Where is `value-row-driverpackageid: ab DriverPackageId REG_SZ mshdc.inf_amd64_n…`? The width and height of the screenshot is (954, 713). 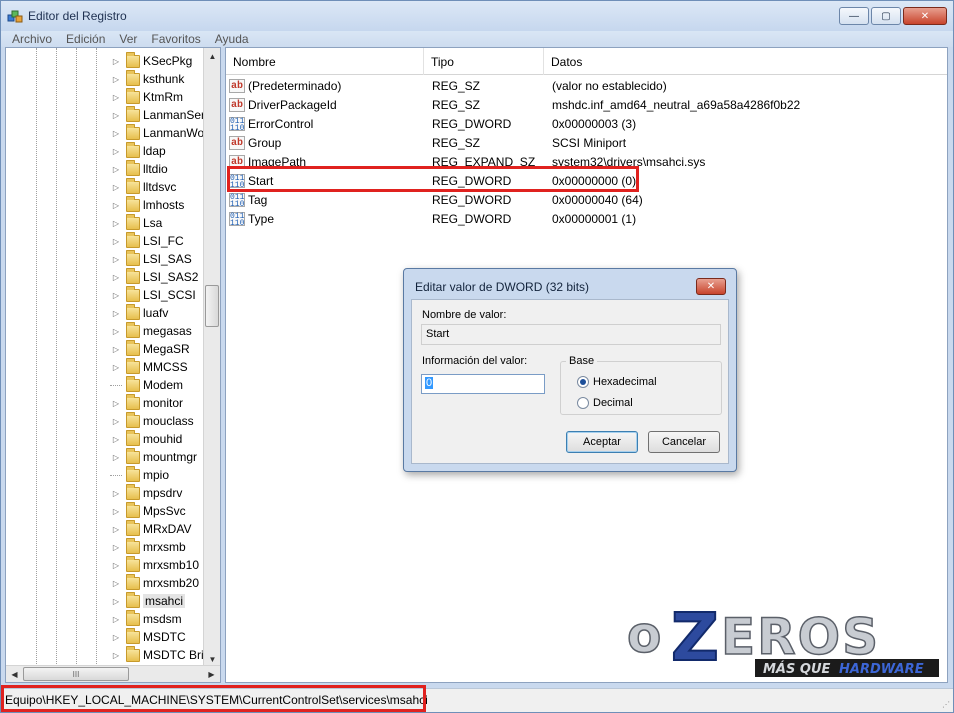
value-row-driverpackageid: ab DriverPackageId REG_SZ mshdc.inf_amd64_n… is located at coordinates (586, 104).